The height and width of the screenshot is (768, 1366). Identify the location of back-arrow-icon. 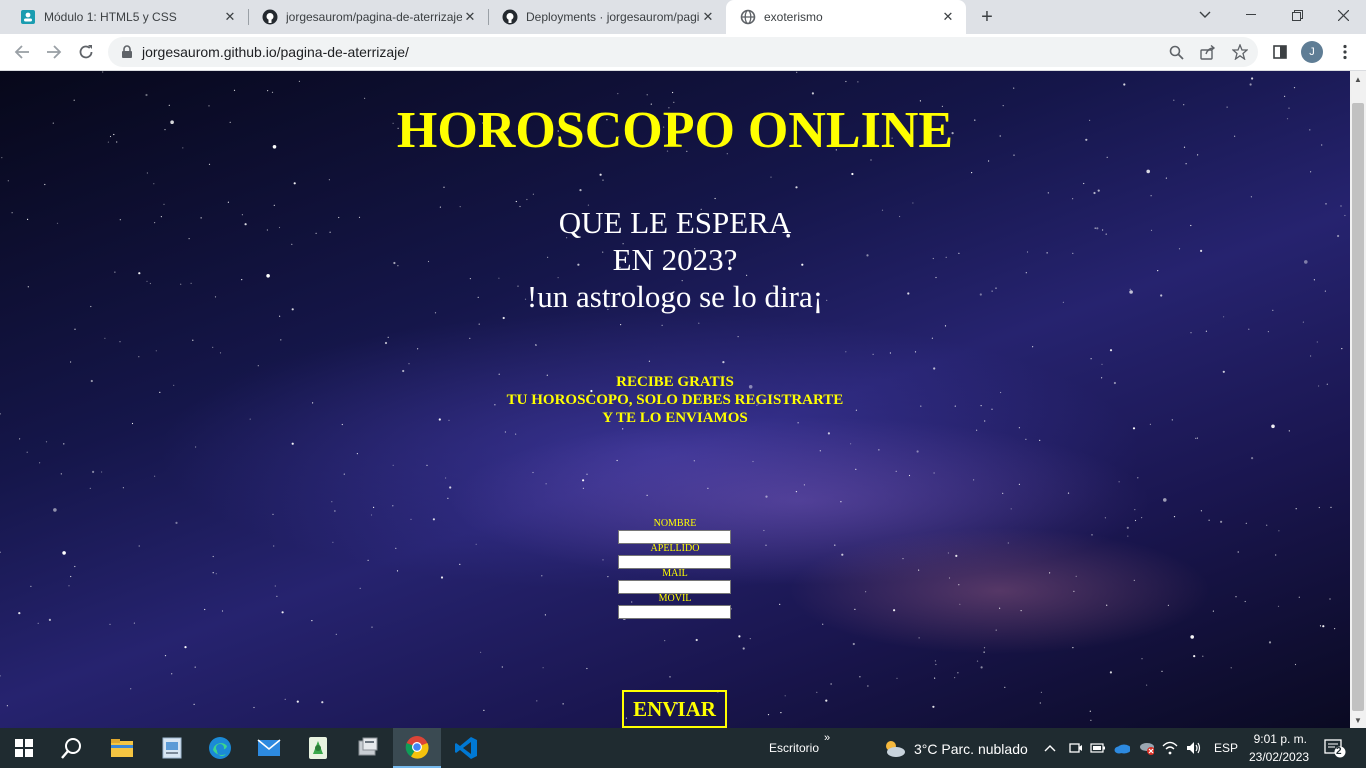
(22, 52).